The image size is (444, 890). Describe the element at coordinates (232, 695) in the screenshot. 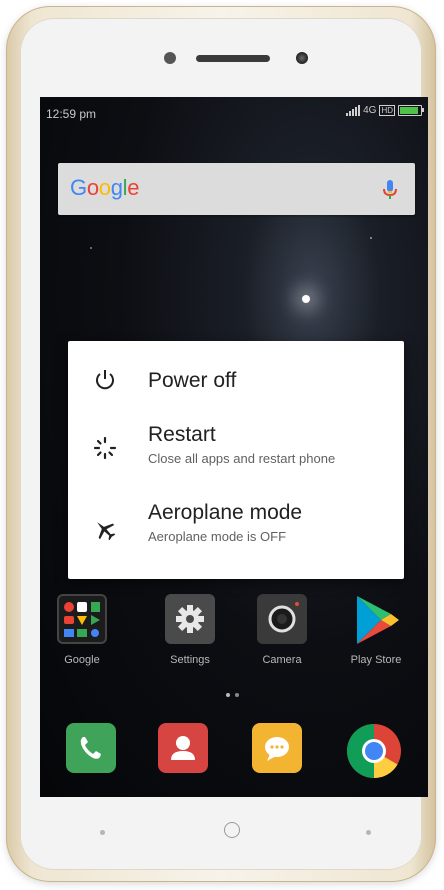

I see `page-indicator` at that location.